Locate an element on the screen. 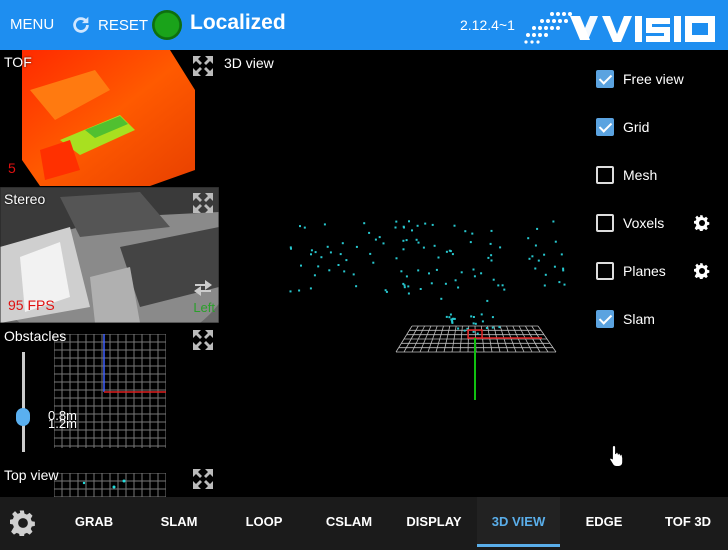 The image size is (728, 550). option-label: Mesh is located at coordinates (640, 175).